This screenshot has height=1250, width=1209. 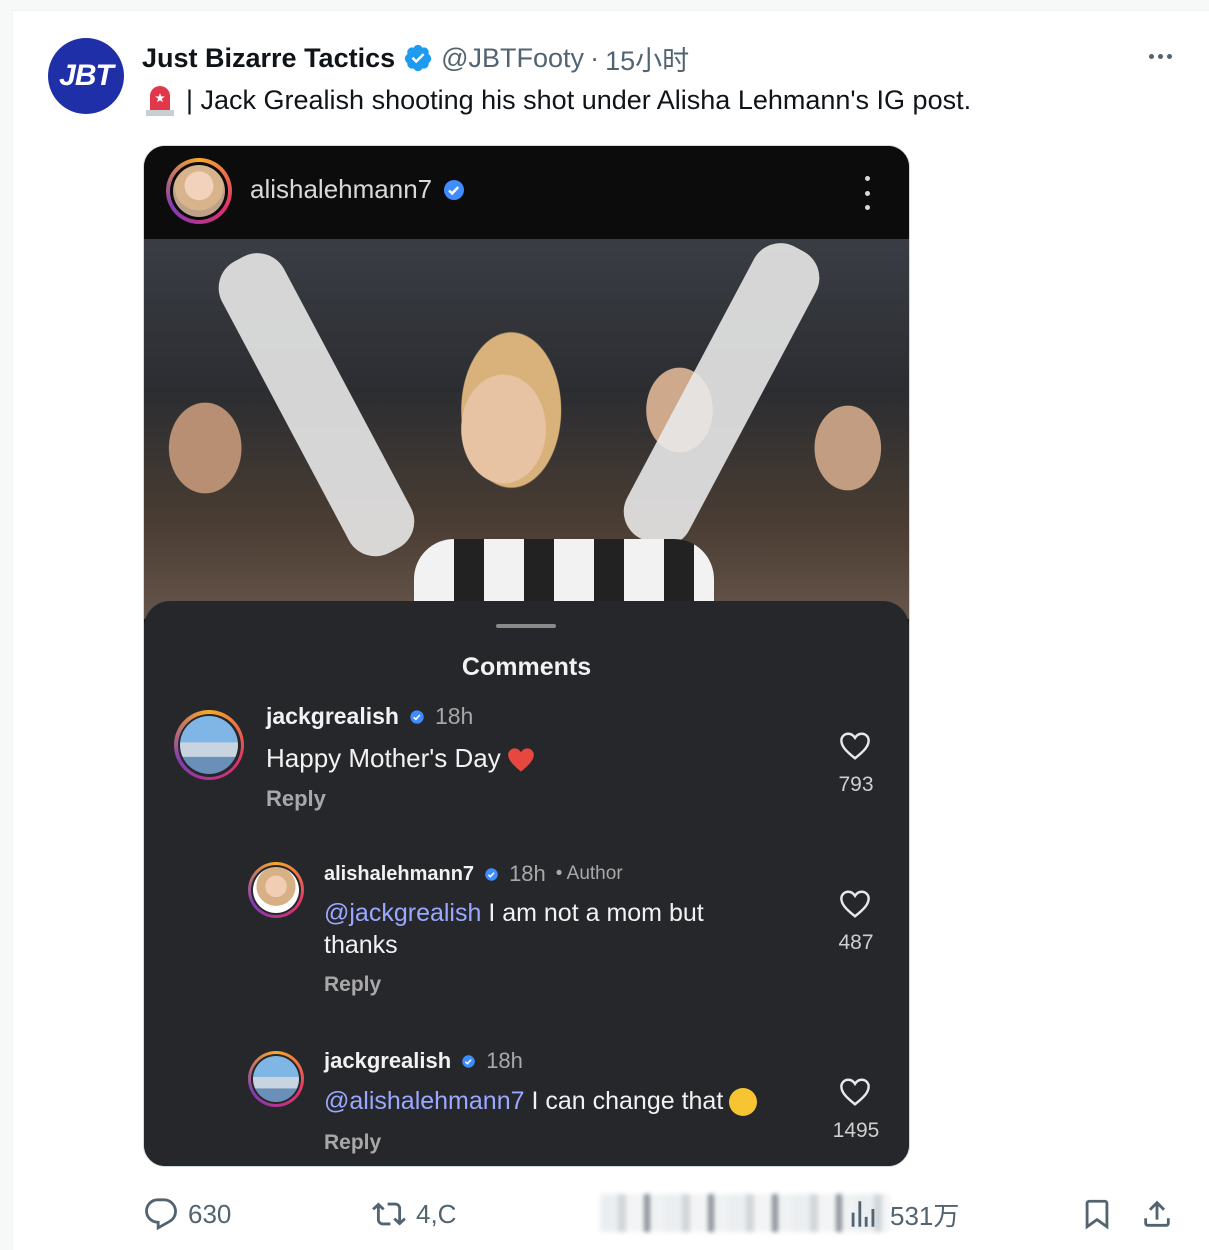 I want to click on like-count: 793, so click(x=856, y=784).